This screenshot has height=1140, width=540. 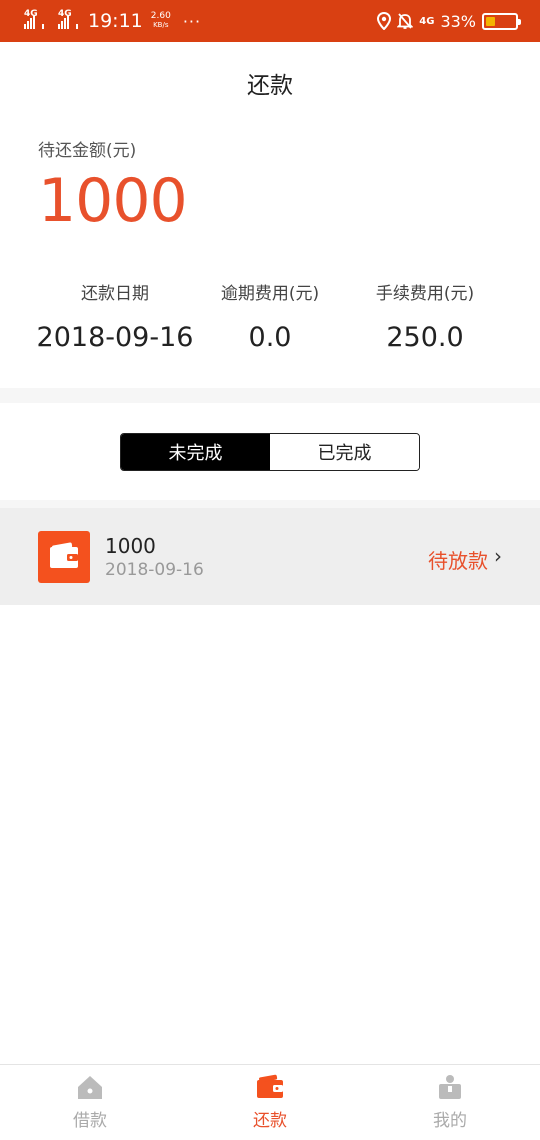 What do you see at coordinates (458, 561) in the screenshot?
I see `record-status: 待放款` at bounding box center [458, 561].